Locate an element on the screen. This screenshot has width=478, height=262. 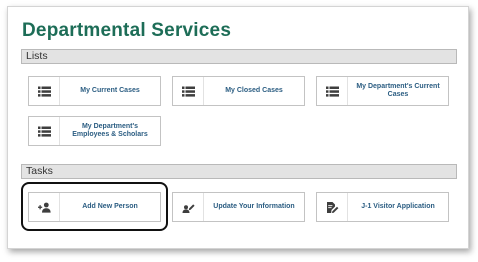
j1-visitor-application-button: J-1 Visitor Application is located at coordinates (382, 207).